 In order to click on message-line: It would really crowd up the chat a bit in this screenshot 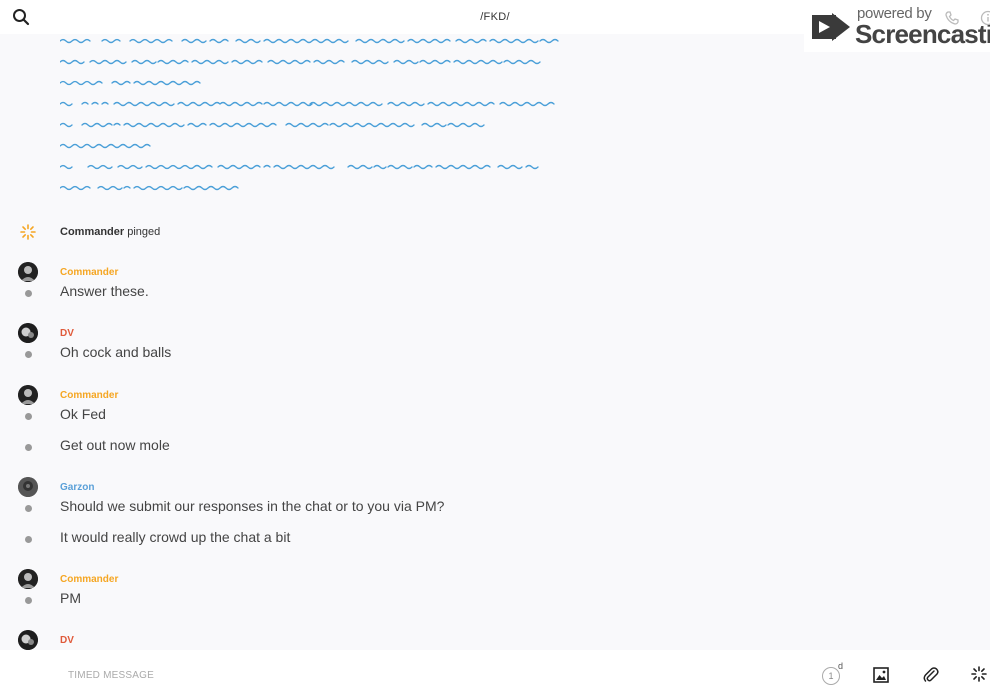, I will do `click(495, 540)`.